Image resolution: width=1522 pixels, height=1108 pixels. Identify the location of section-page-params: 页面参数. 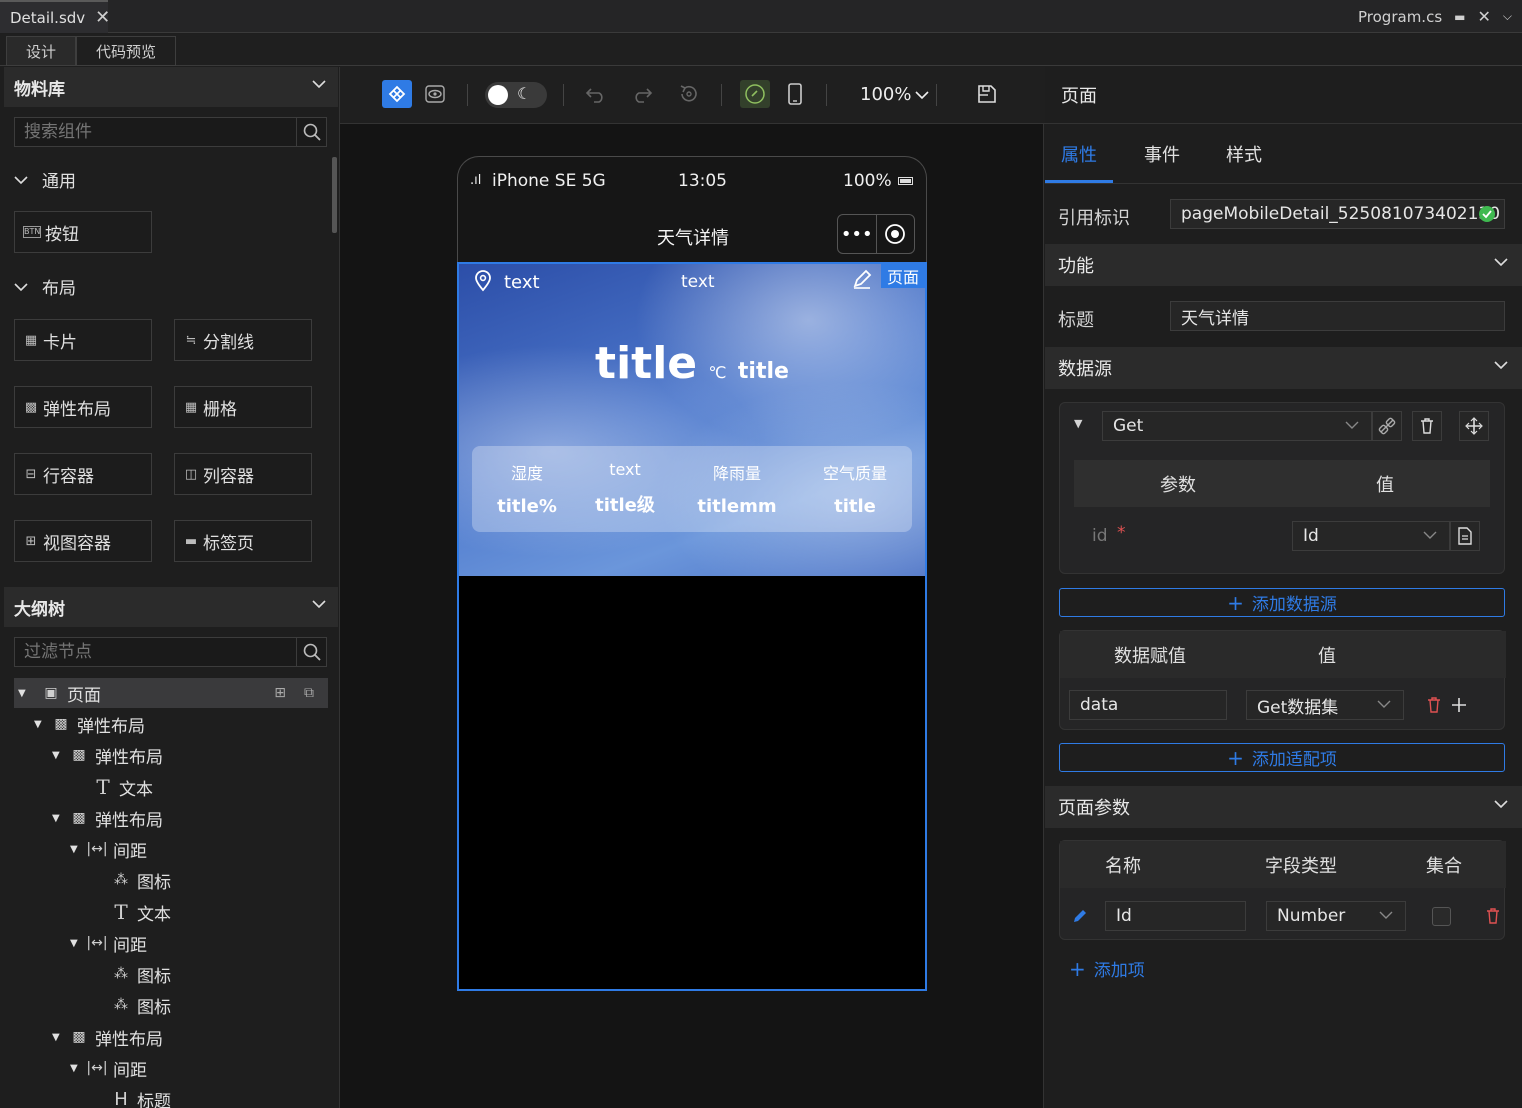
(1283, 807).